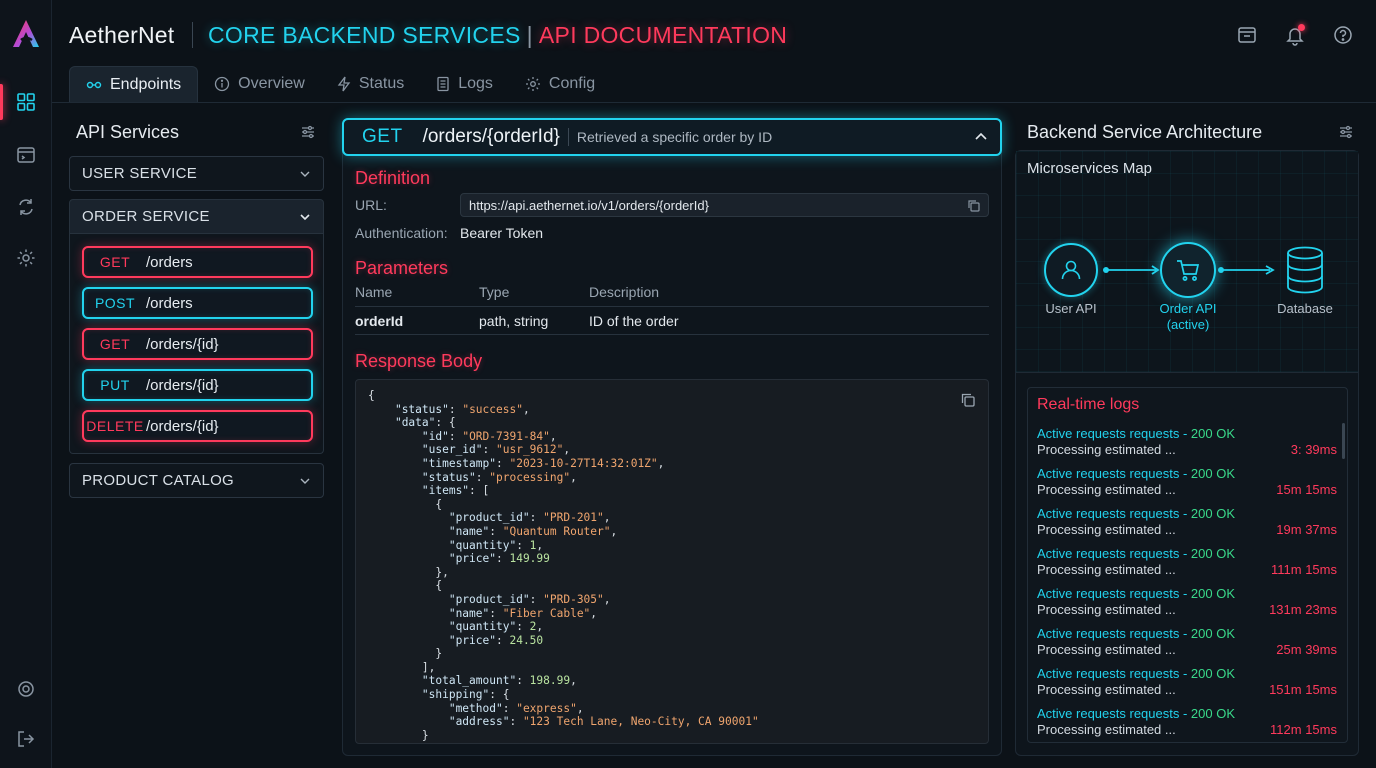 This screenshot has height=768, width=1376. Describe the element at coordinates (465, 695) in the screenshot. I see `code-line: "shipping": {` at that location.